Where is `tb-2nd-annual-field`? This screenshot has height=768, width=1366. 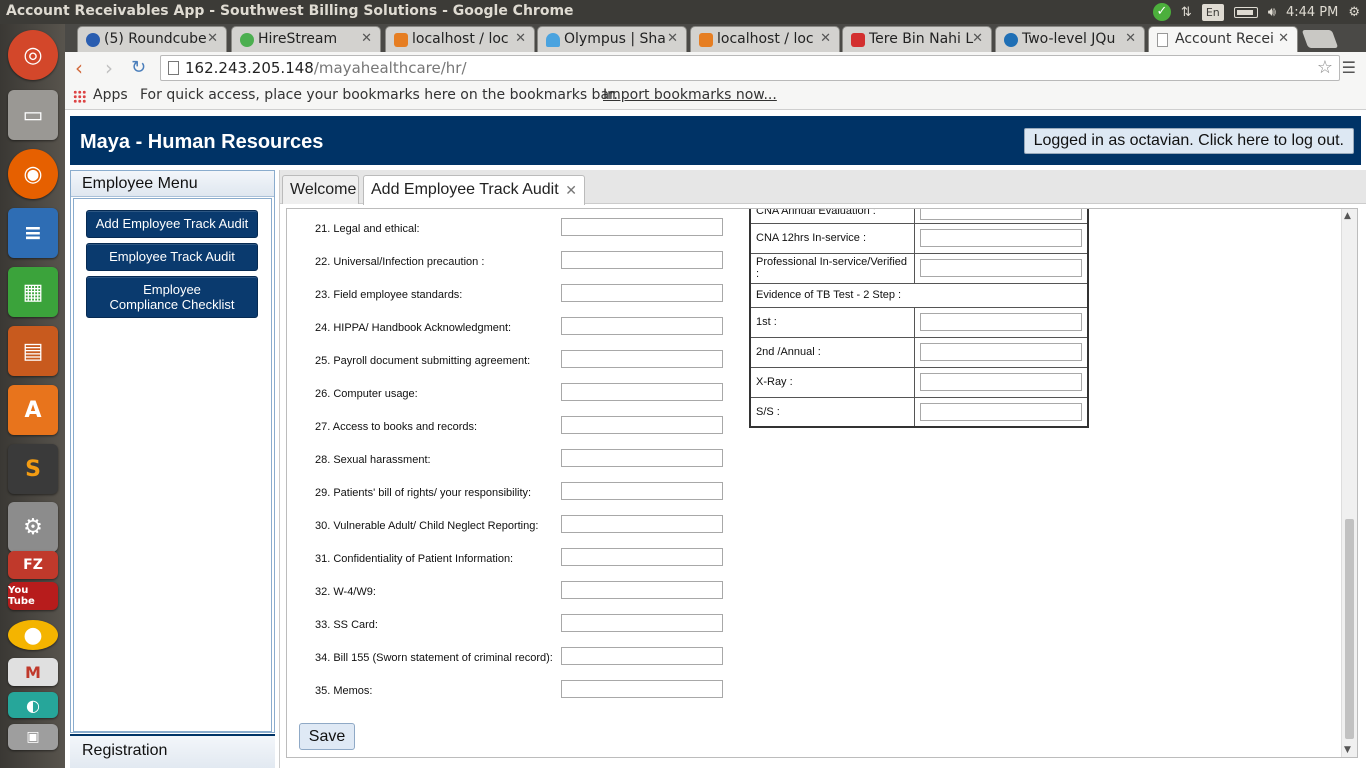
tb-2nd-annual-field is located at coordinates (1001, 352).